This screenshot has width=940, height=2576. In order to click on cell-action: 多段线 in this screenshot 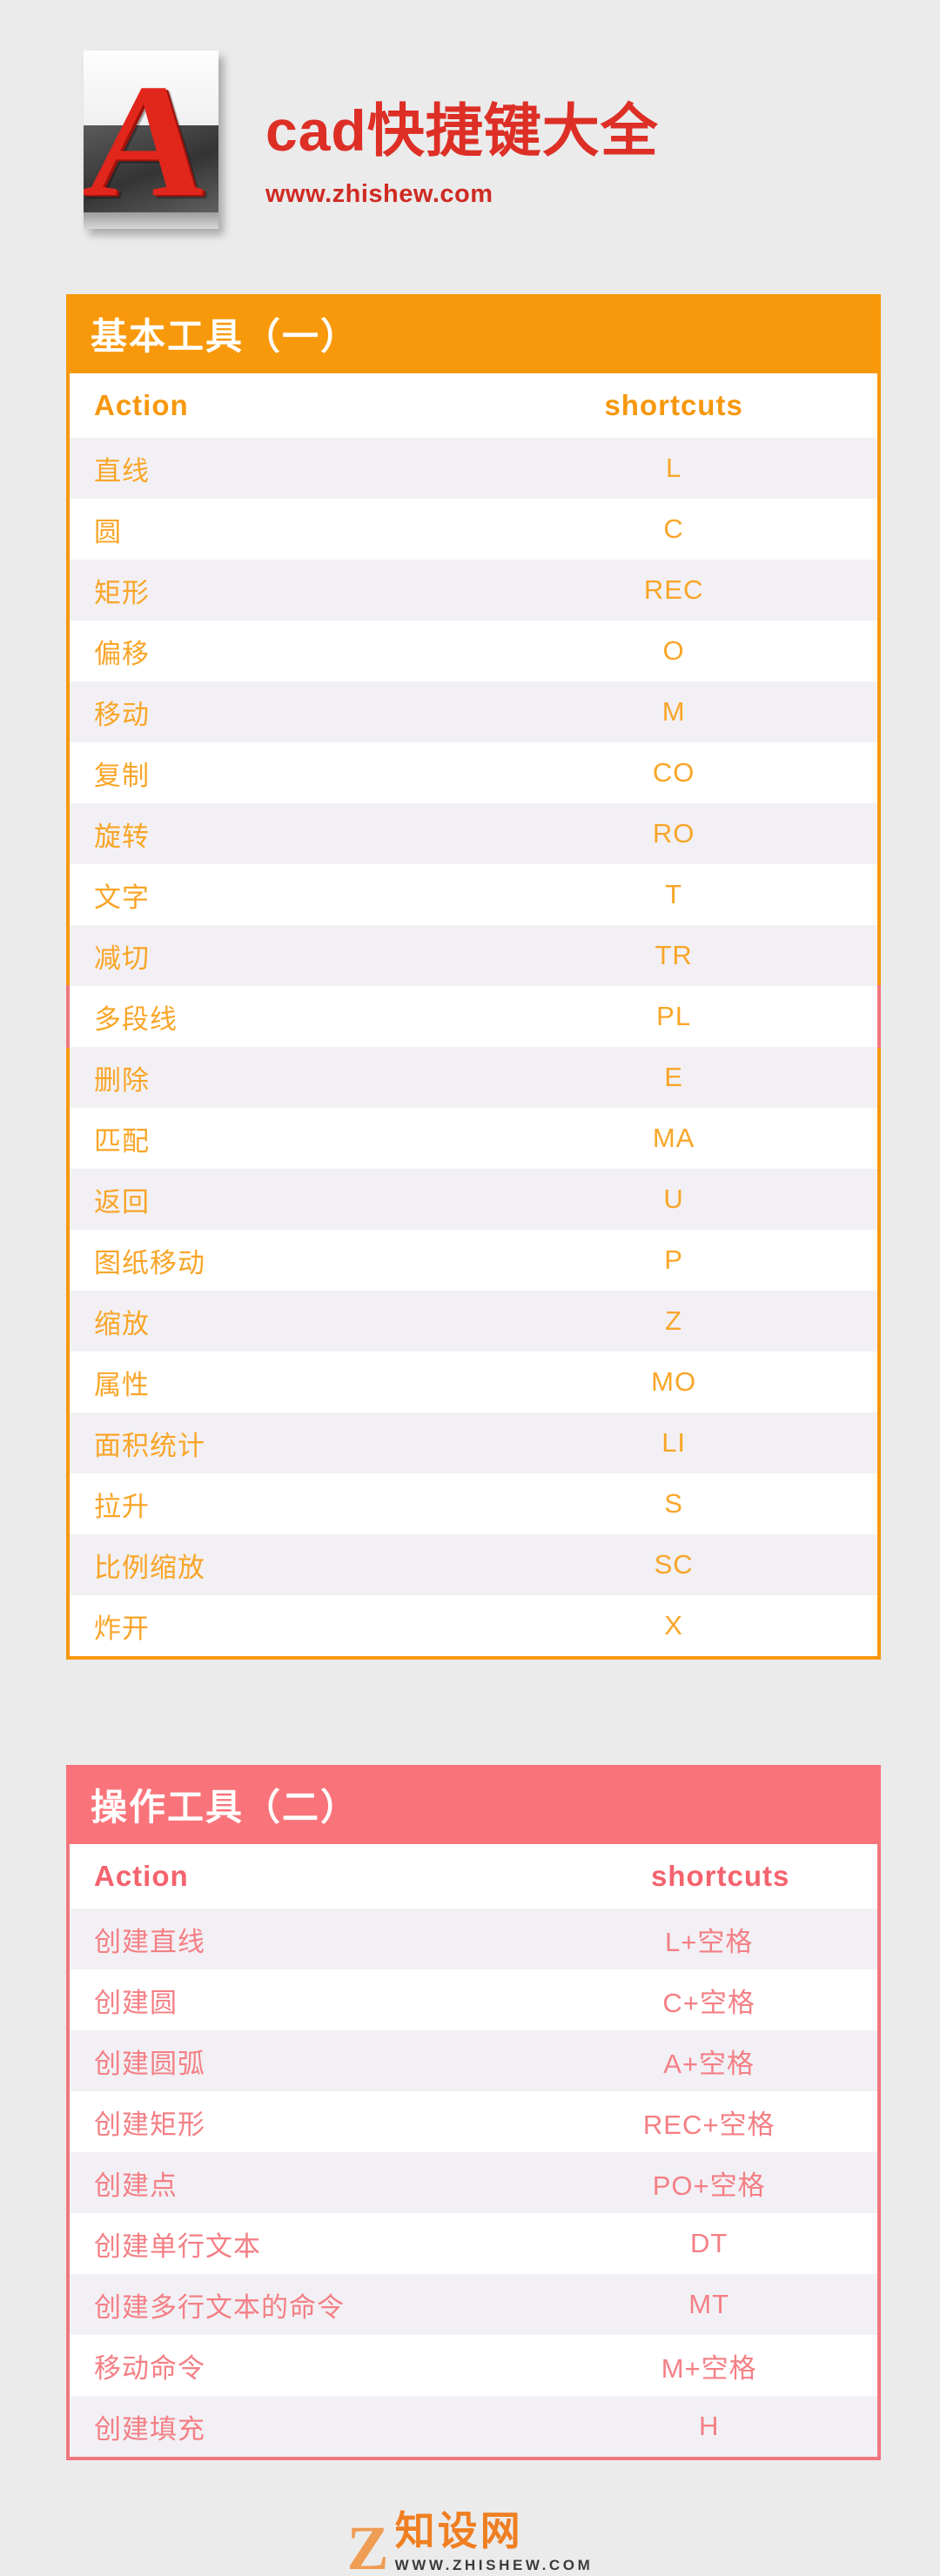, I will do `click(136, 1019)`.